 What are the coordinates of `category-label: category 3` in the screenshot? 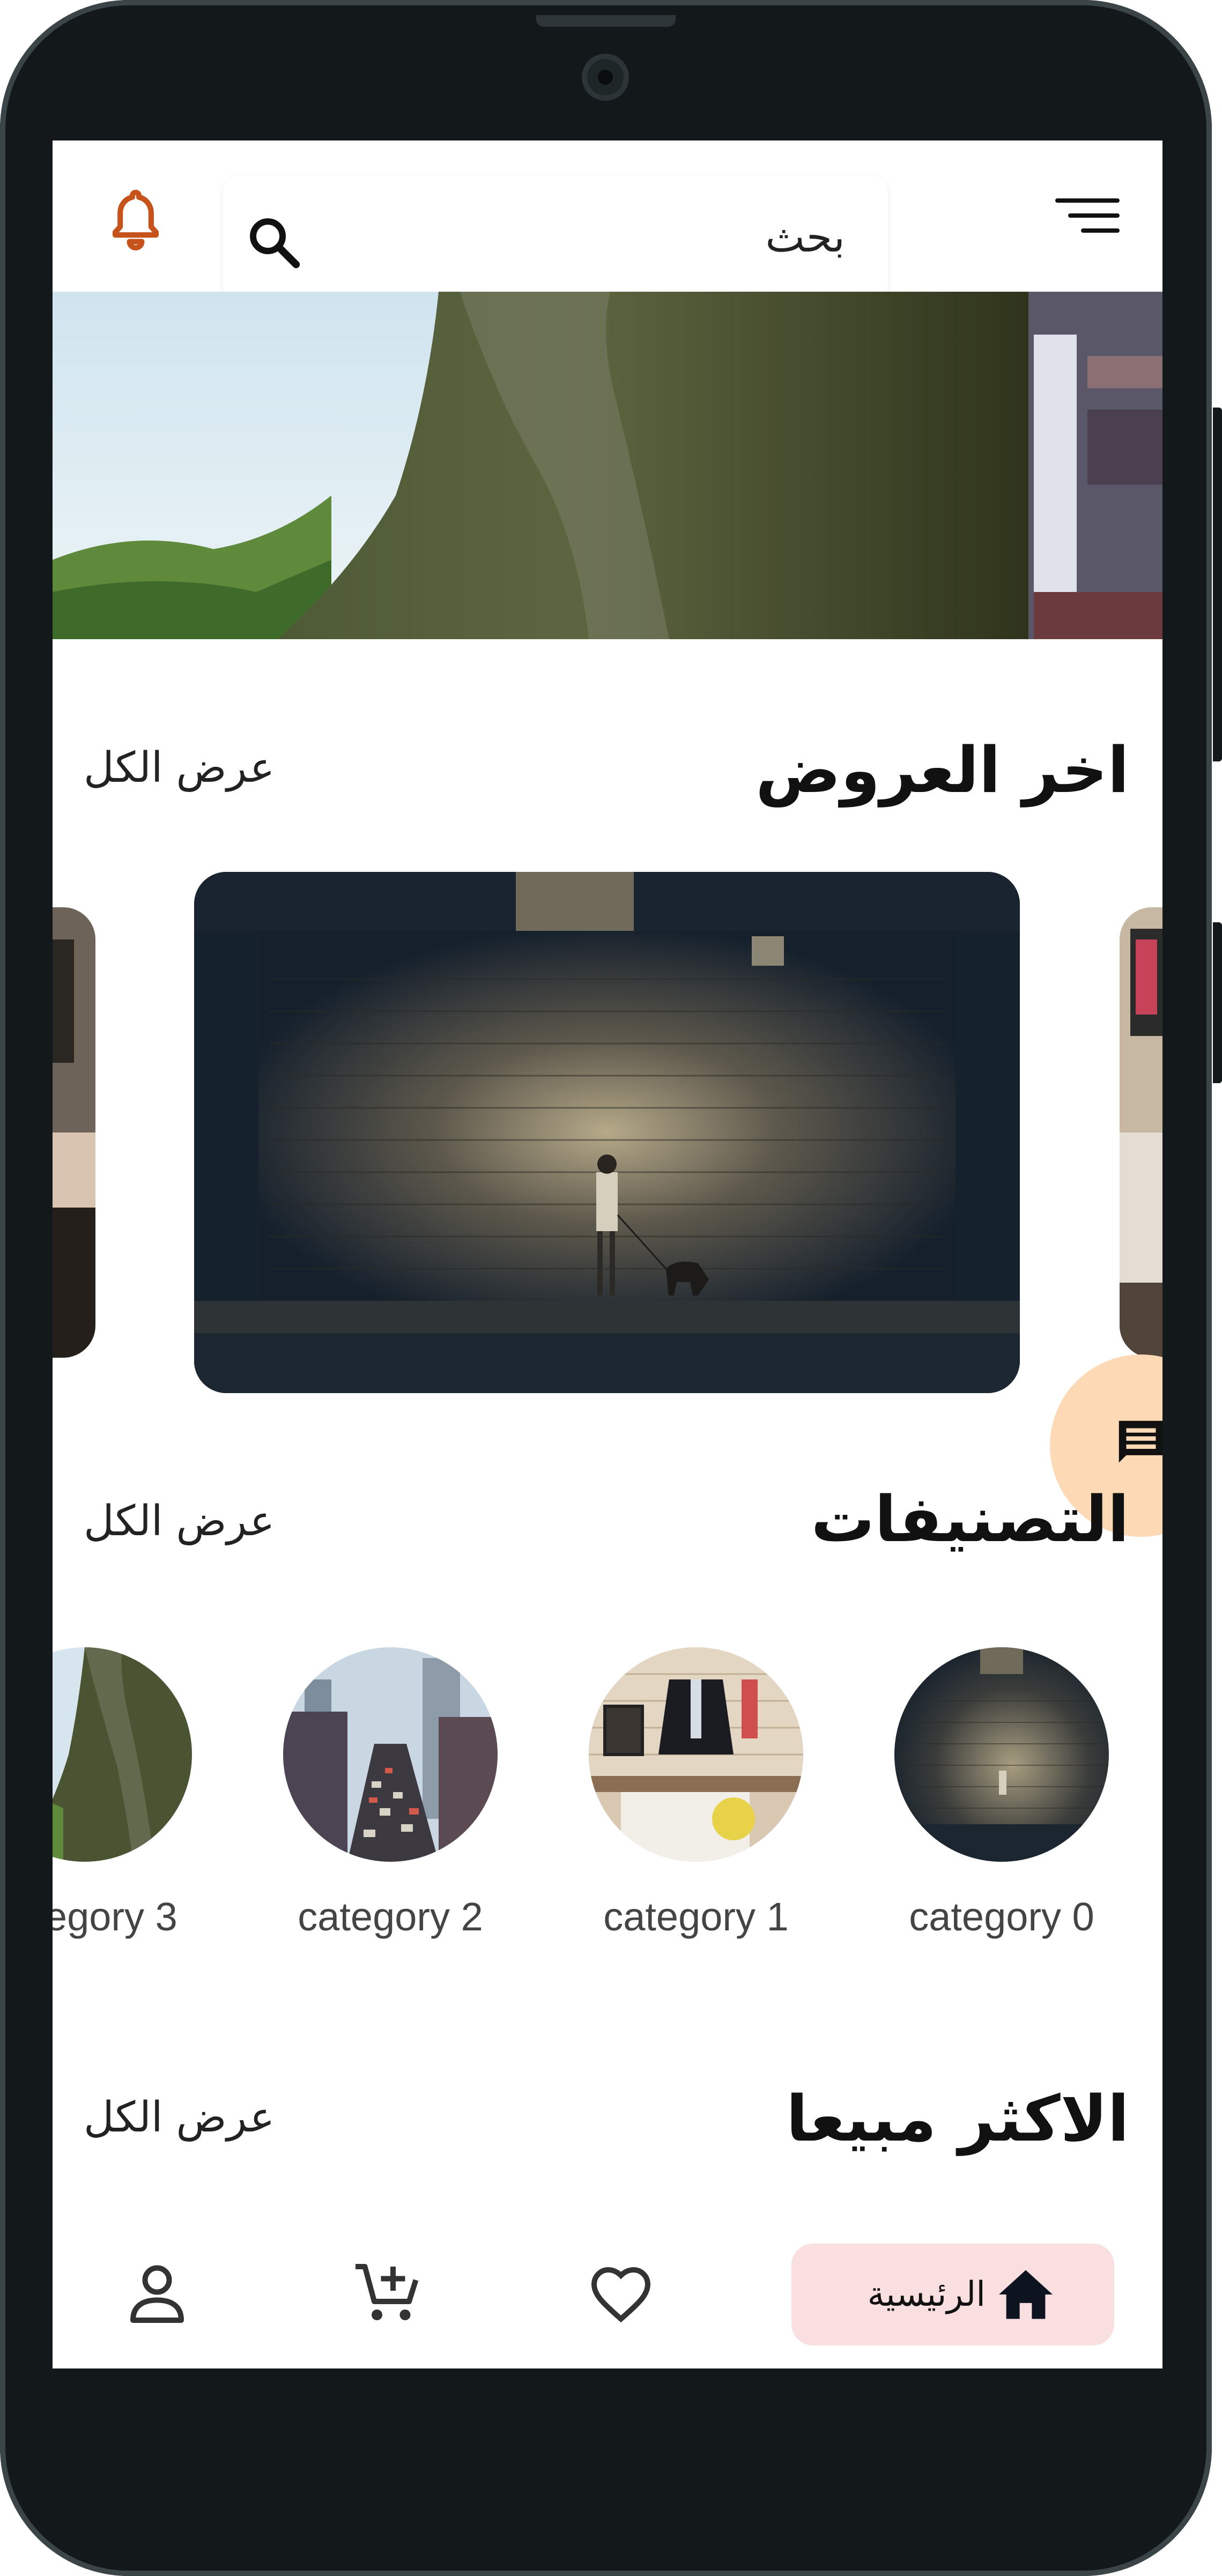 It's located at (115, 1916).